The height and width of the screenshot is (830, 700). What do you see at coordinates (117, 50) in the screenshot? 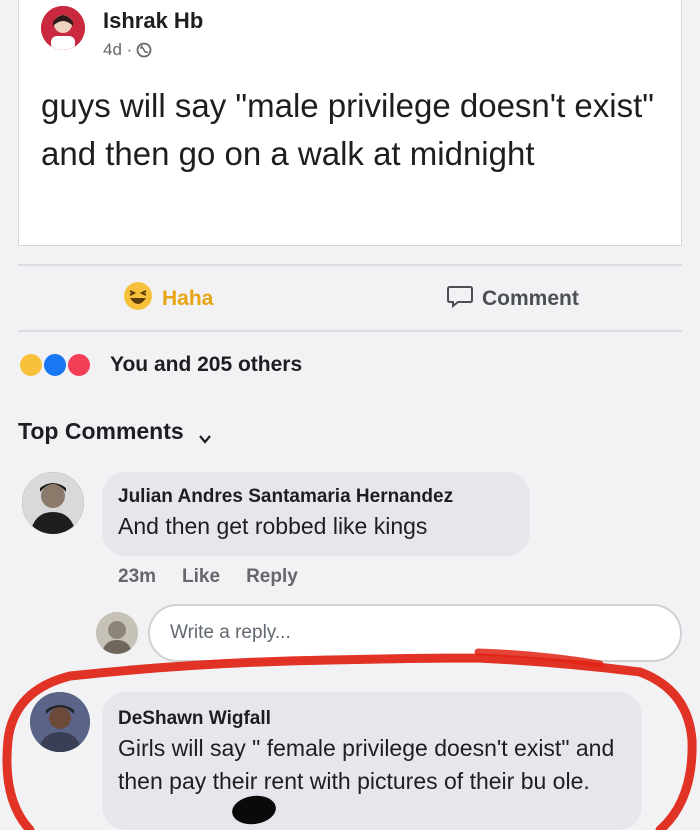
I see `post-timestamp: 4d ·` at bounding box center [117, 50].